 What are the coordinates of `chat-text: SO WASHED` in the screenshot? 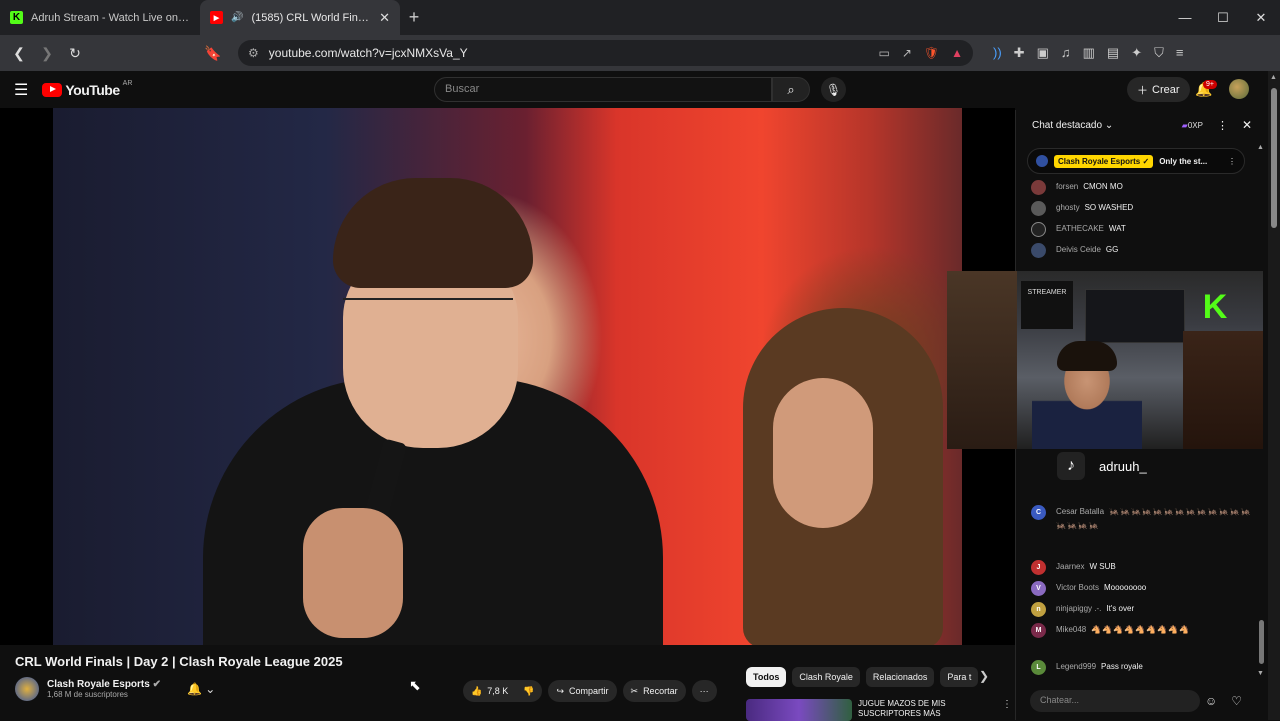 It's located at (1109, 207).